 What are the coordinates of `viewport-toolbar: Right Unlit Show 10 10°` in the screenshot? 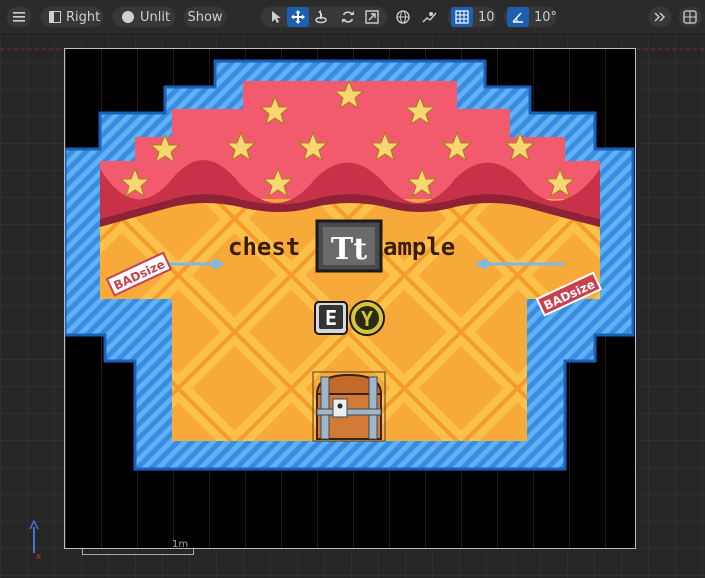 It's located at (352, 17).